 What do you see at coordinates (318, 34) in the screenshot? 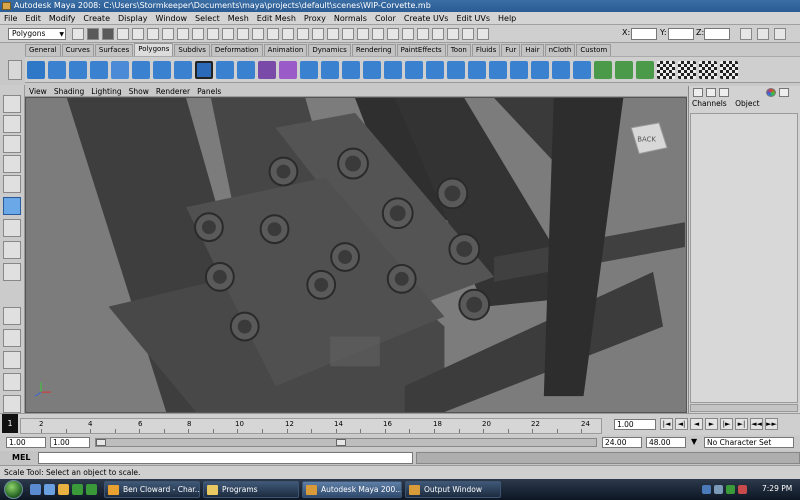
I see `snap-grid-icon` at bounding box center [318, 34].